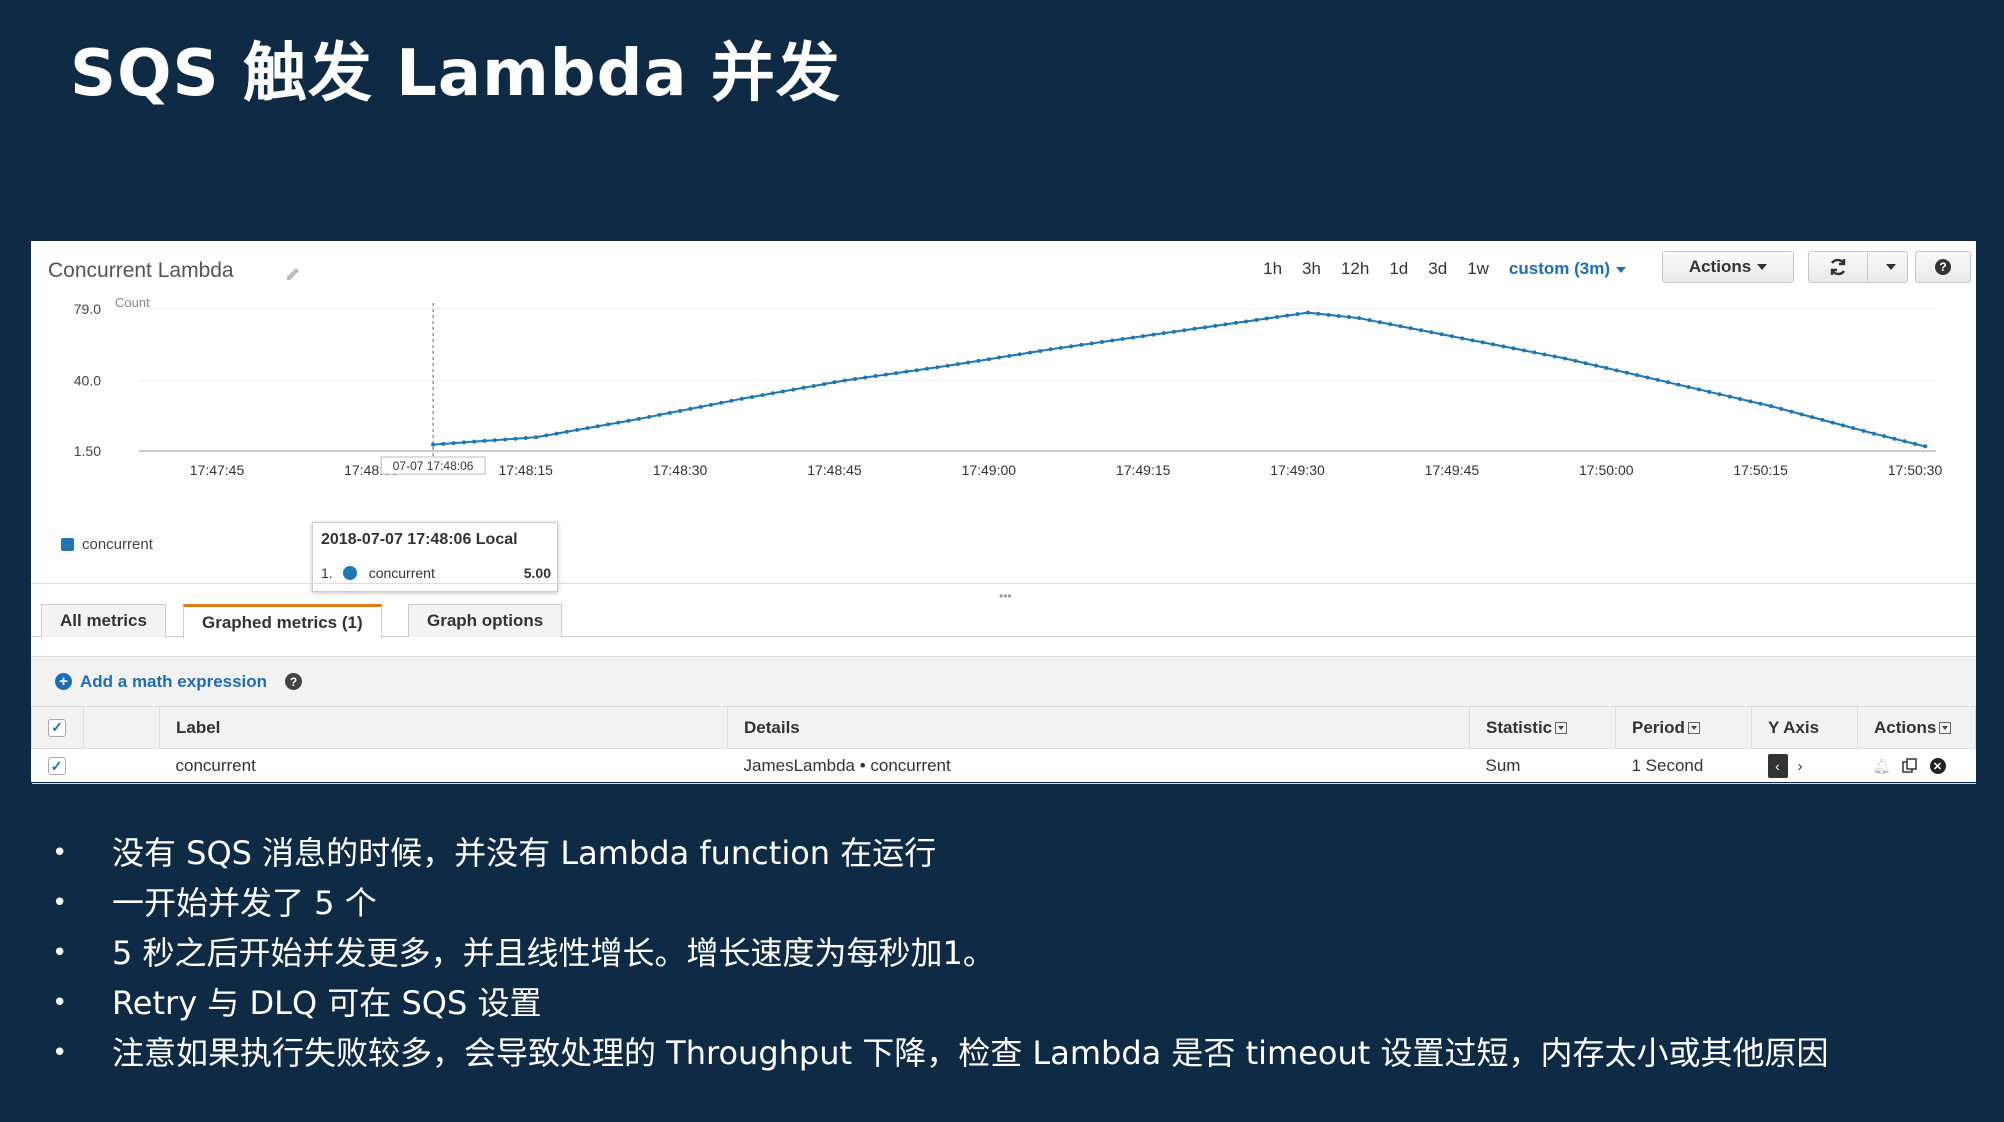 The image size is (2004, 1122). Describe the element at coordinates (56, 766) in the screenshot. I see `row-checkbox: ✓` at that location.